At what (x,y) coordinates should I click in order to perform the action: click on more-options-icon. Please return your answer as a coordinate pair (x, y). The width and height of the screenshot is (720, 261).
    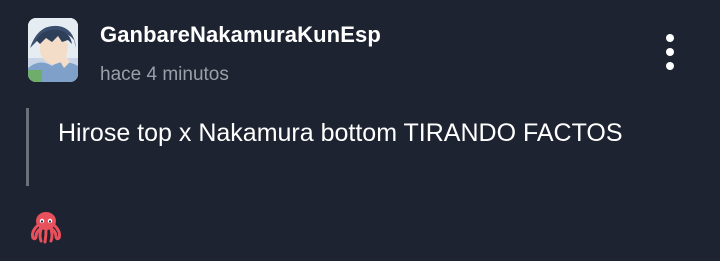
    Looking at the image, I should click on (670, 52).